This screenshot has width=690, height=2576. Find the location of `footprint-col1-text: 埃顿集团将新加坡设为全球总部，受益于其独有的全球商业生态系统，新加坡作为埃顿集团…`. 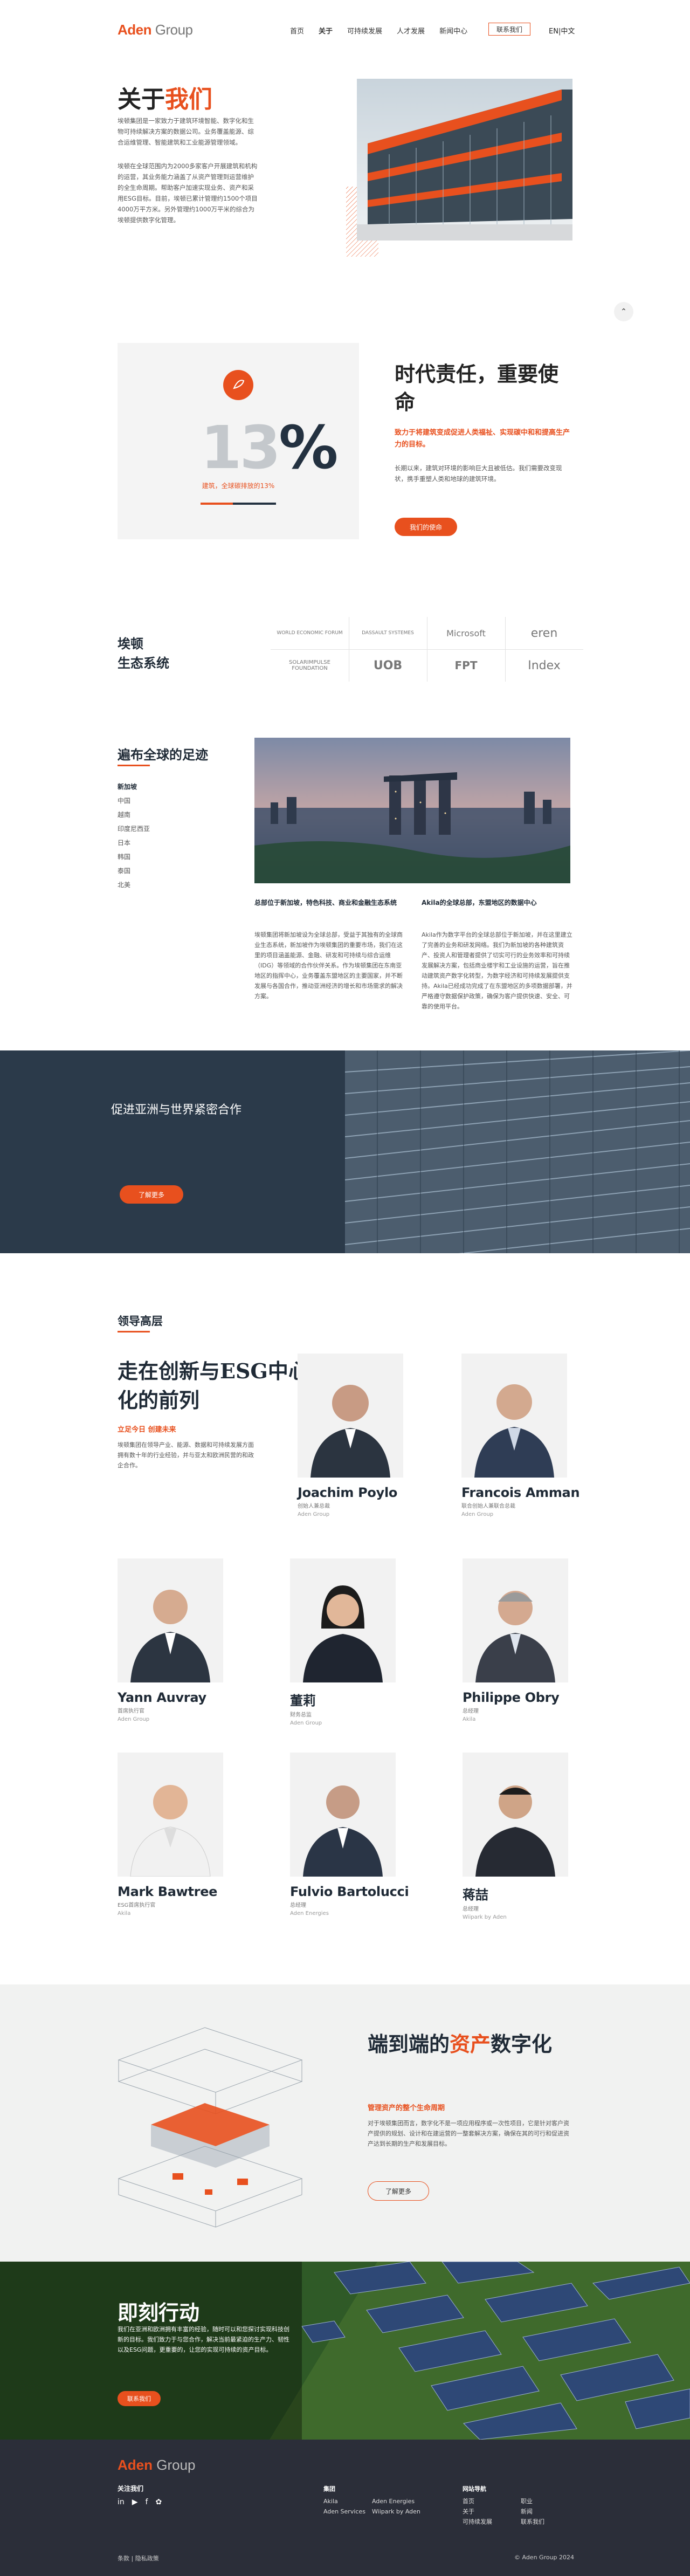

footprint-col1-text: 埃顿集团将新加坡设为全球总部，受益于其独有的全球商业生态系统，新加坡作为埃顿集团… is located at coordinates (328, 965).